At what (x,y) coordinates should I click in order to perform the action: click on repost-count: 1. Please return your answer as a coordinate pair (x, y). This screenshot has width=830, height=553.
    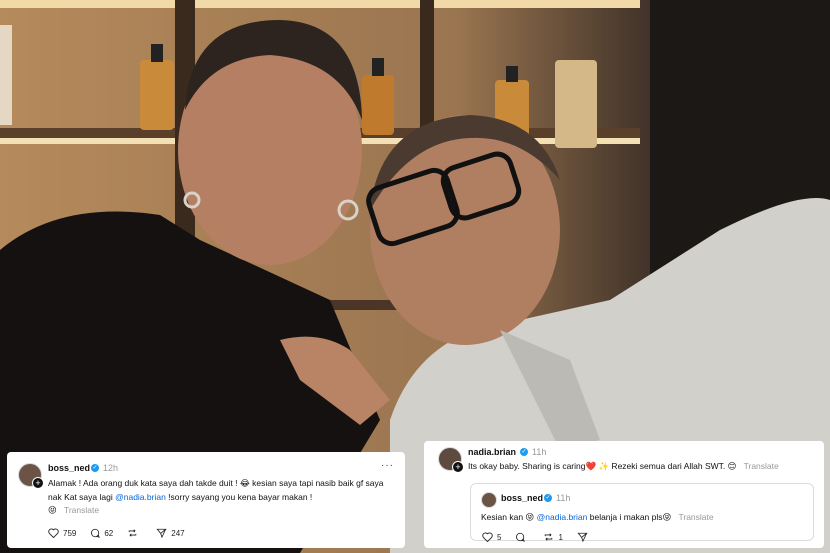
    Looking at the image, I should click on (560, 537).